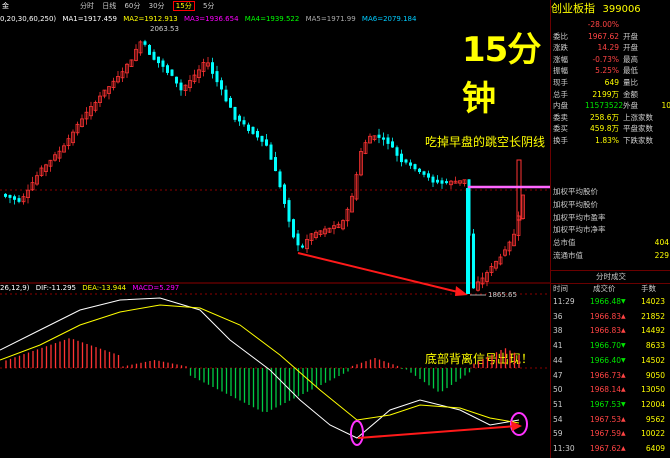 This screenshot has height=458, width=670. What do you see at coordinates (665, 106) in the screenshot?
I see `quote-value-2: 10` at bounding box center [665, 106].